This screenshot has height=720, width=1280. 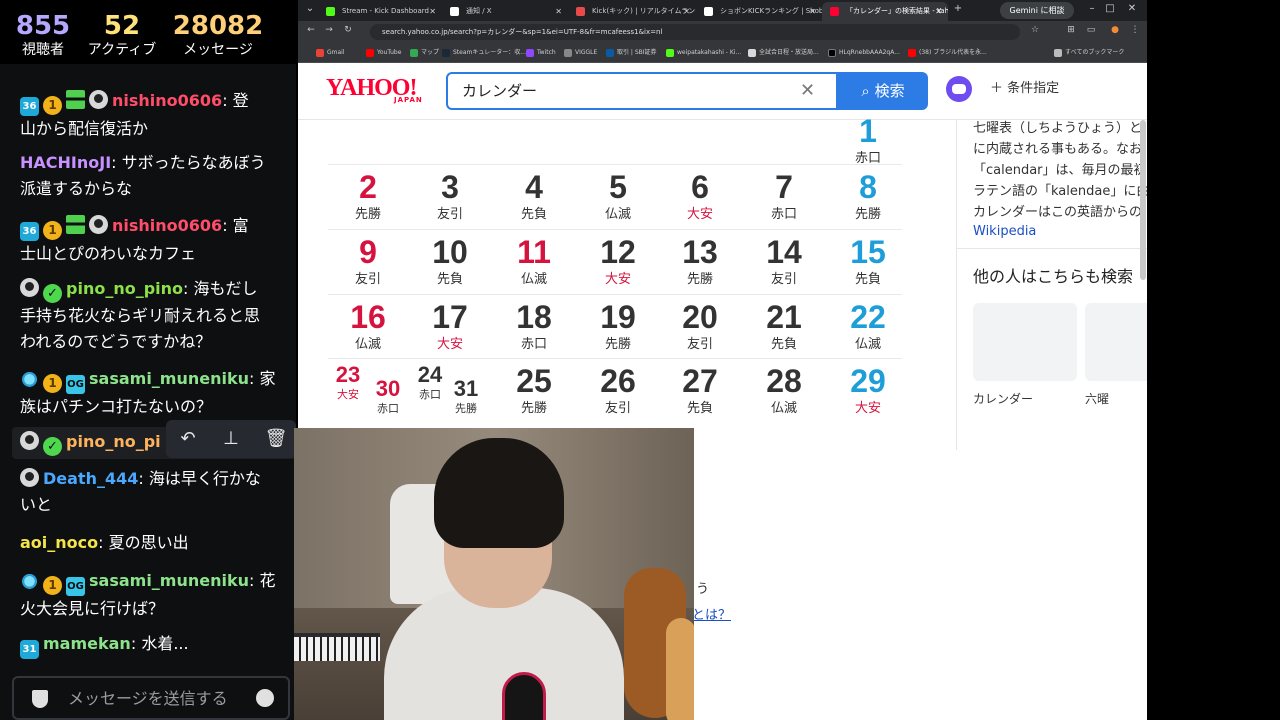 I want to click on pin-icon: ⊥, so click(x=231, y=439).